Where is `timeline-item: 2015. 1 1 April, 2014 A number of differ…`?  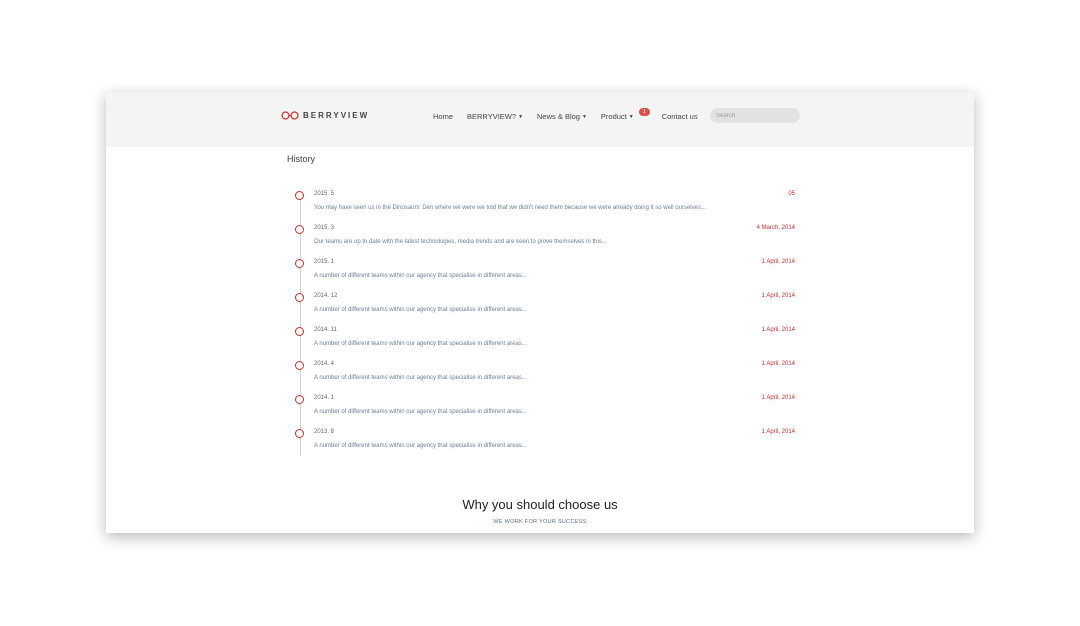
timeline-item: 2015. 1 1 April, 2014 A number of differ… is located at coordinates (545, 274).